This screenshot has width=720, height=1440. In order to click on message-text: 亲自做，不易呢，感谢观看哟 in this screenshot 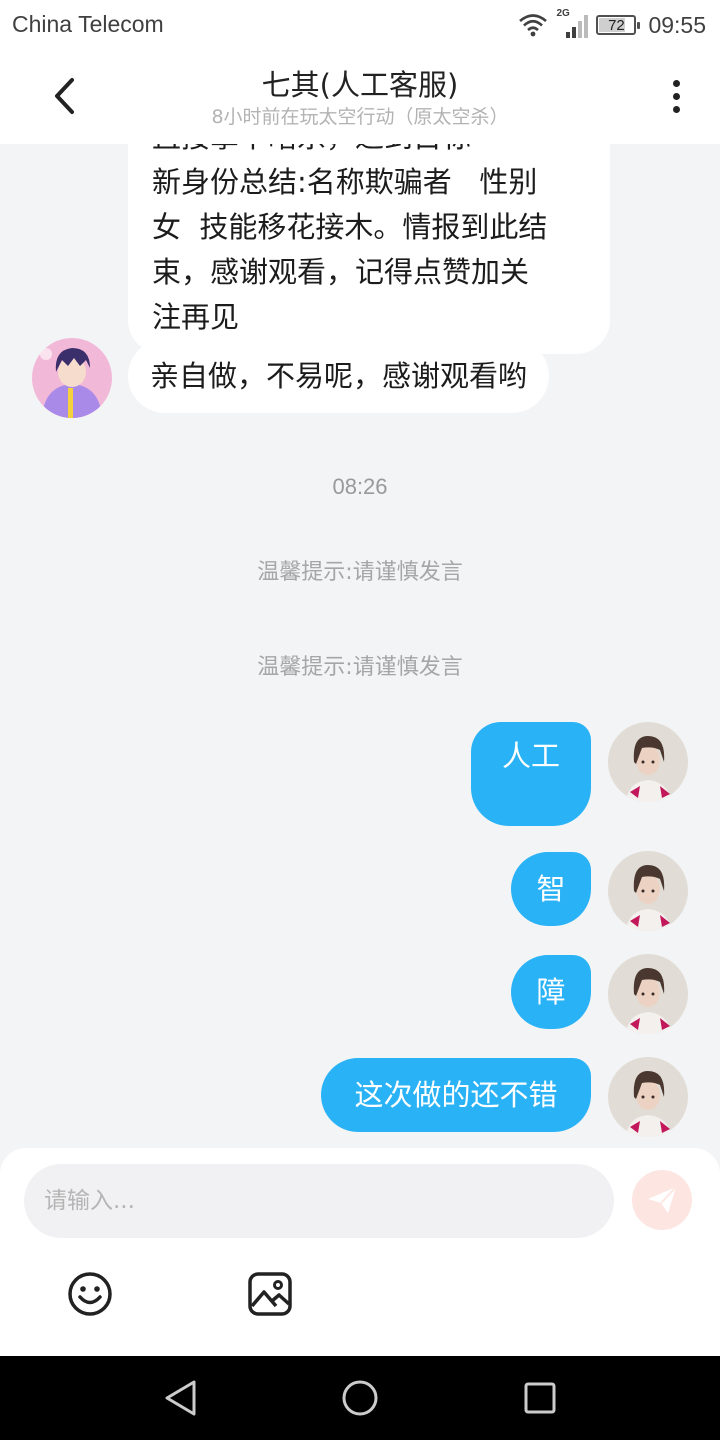, I will do `click(339, 375)`.